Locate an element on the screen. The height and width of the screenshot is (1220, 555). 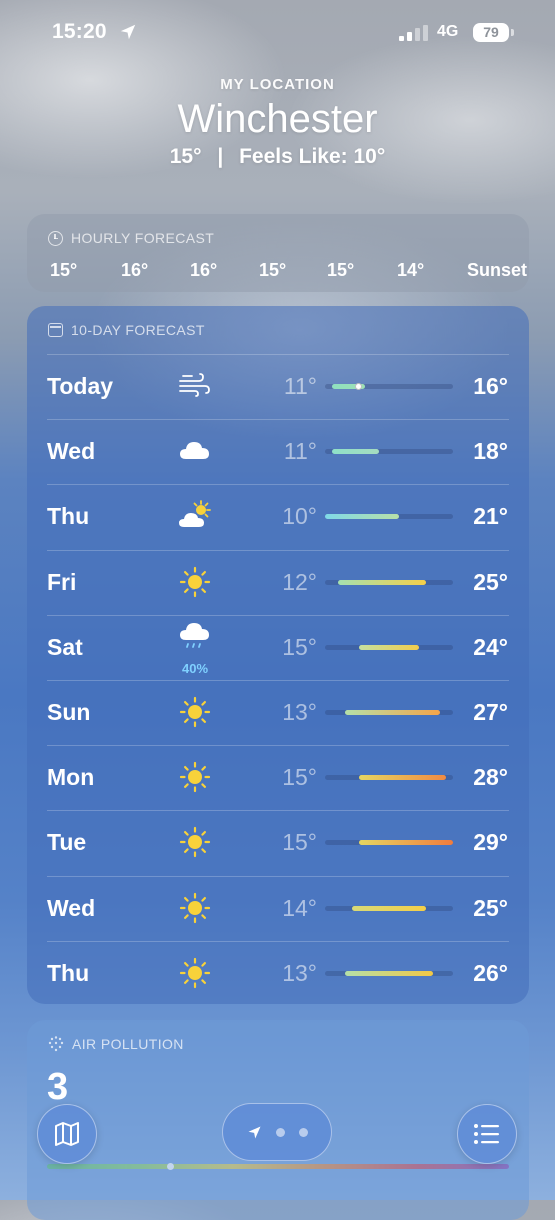
hourly-forecast-title: HOURLY FORECAST is located at coordinates (143, 238).